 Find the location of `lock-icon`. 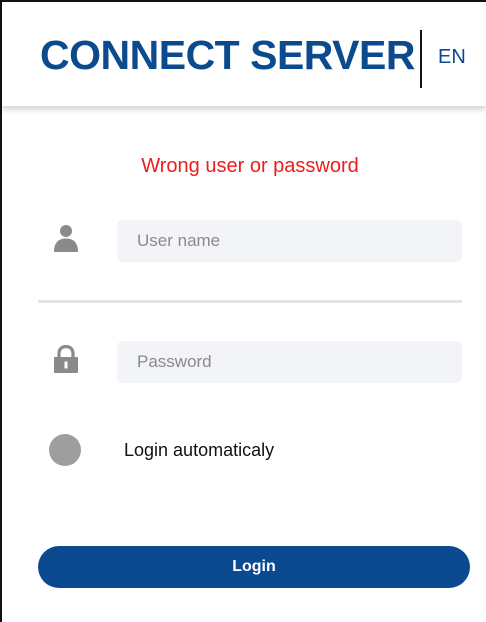

lock-icon is located at coordinates (66, 359).